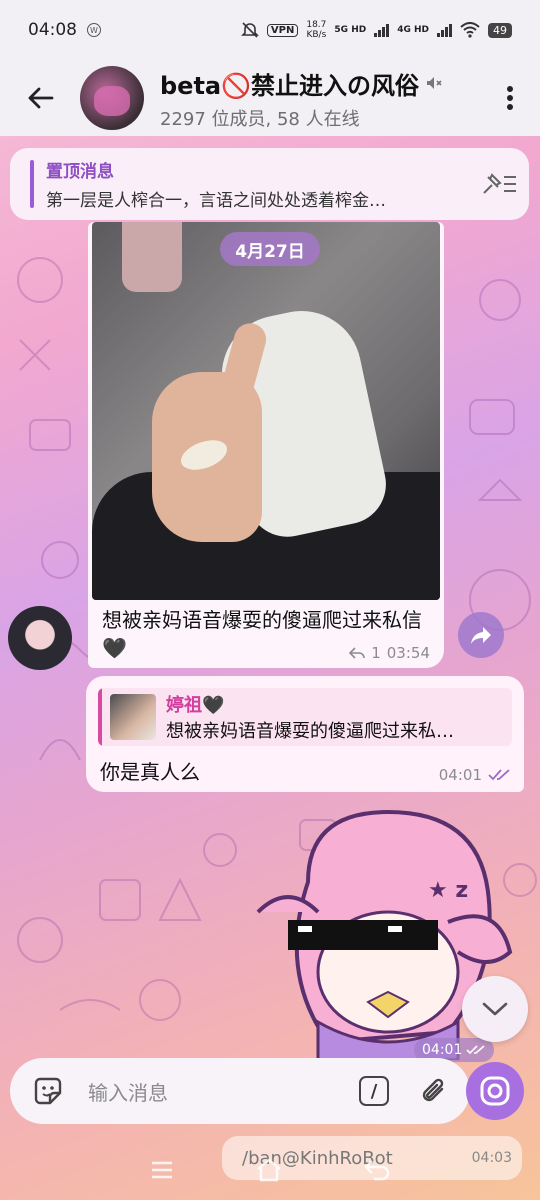  I want to click on network-speed: 18.7 KB/s, so click(316, 30).